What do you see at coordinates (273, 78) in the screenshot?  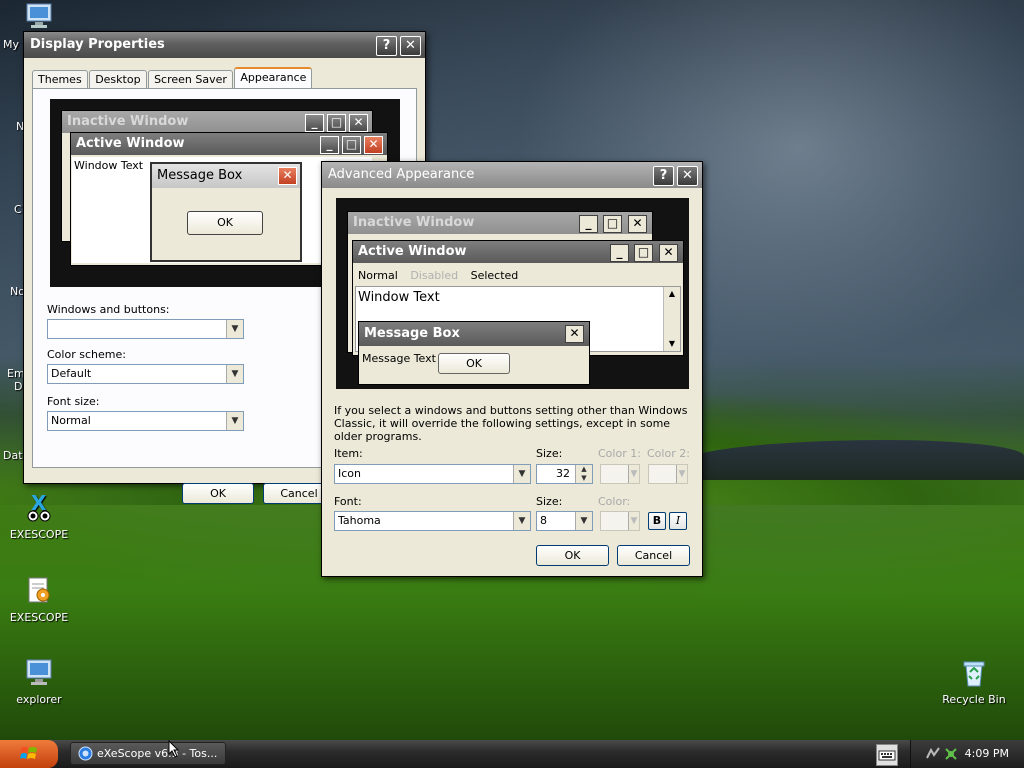 I see `tab-appearance: Appearance` at bounding box center [273, 78].